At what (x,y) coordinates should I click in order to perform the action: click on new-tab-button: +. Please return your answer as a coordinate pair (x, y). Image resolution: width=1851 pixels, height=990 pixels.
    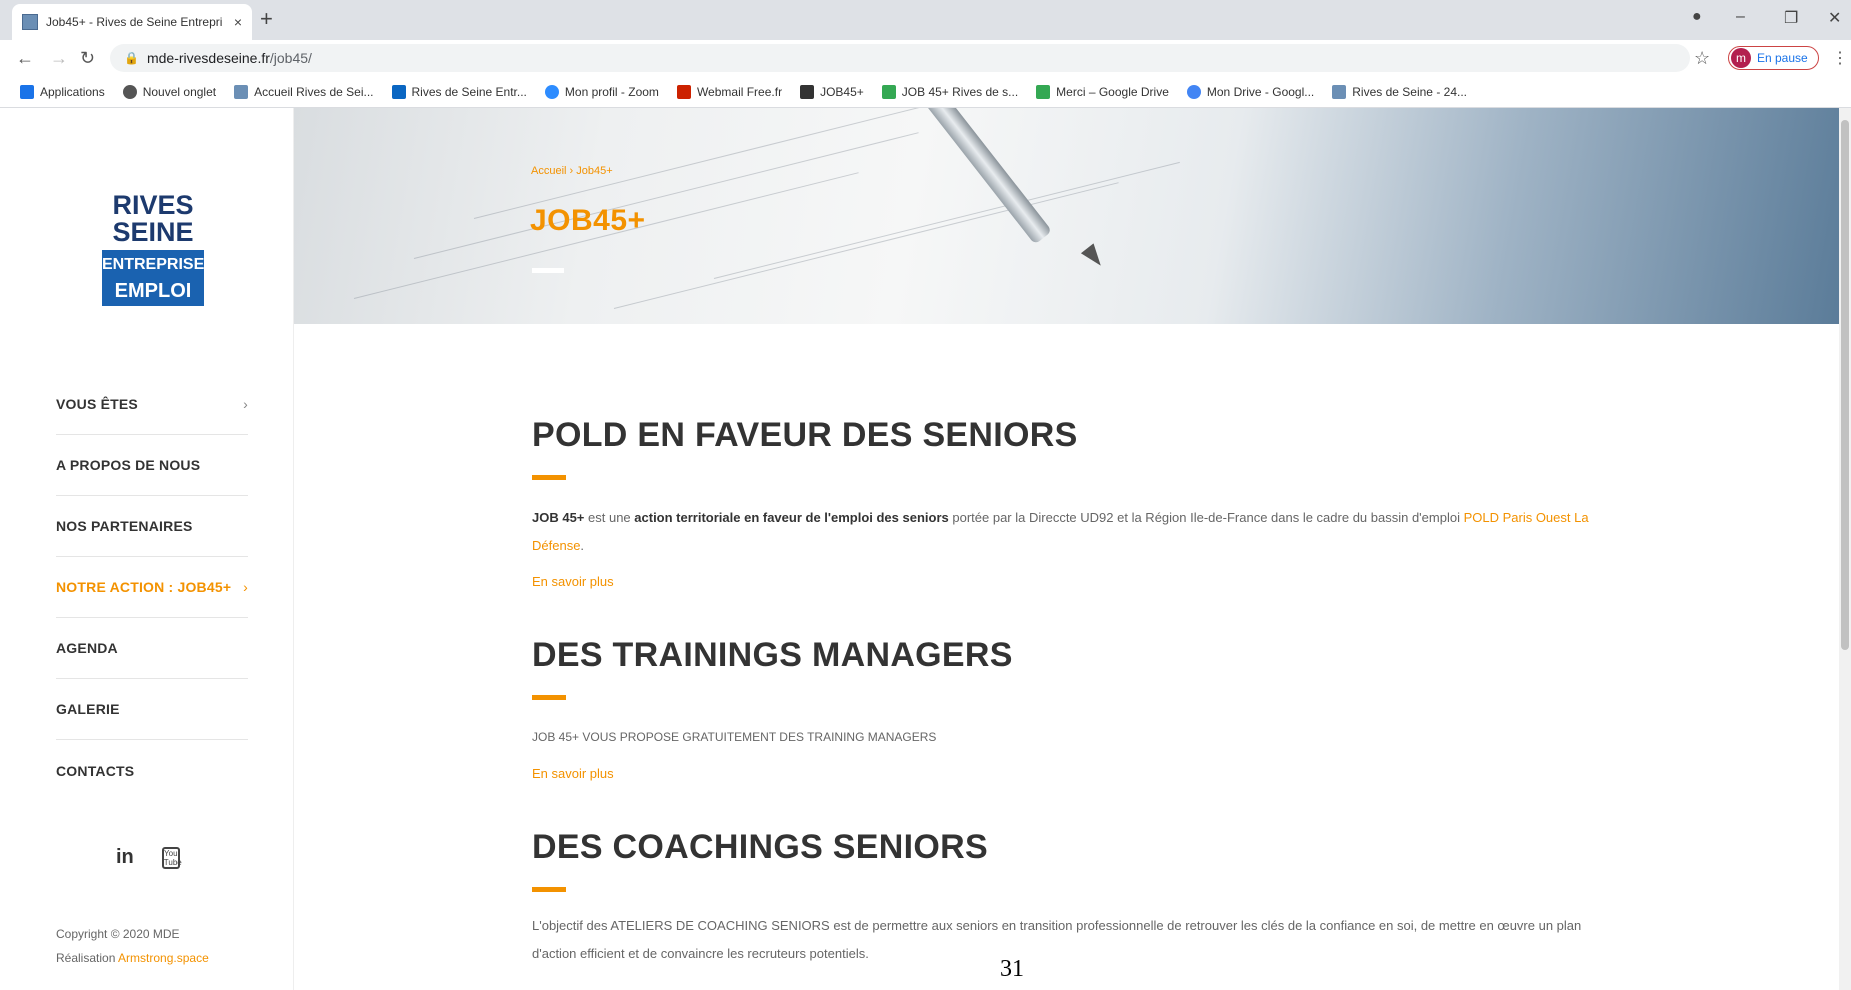
    Looking at the image, I should click on (266, 19).